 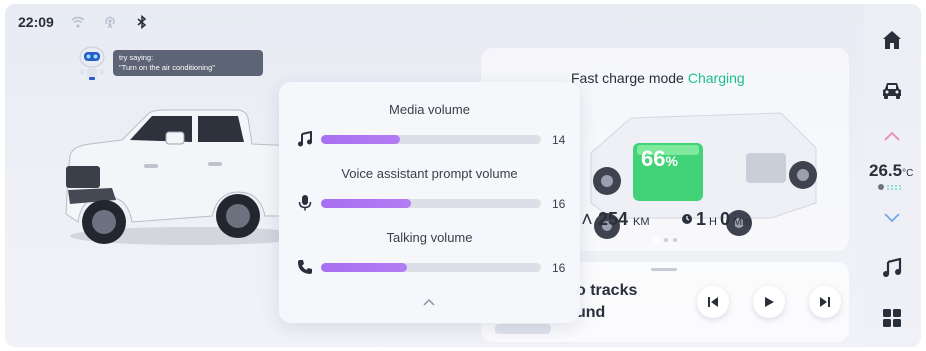 I want to click on assistant-robot-icon, so click(x=92, y=63).